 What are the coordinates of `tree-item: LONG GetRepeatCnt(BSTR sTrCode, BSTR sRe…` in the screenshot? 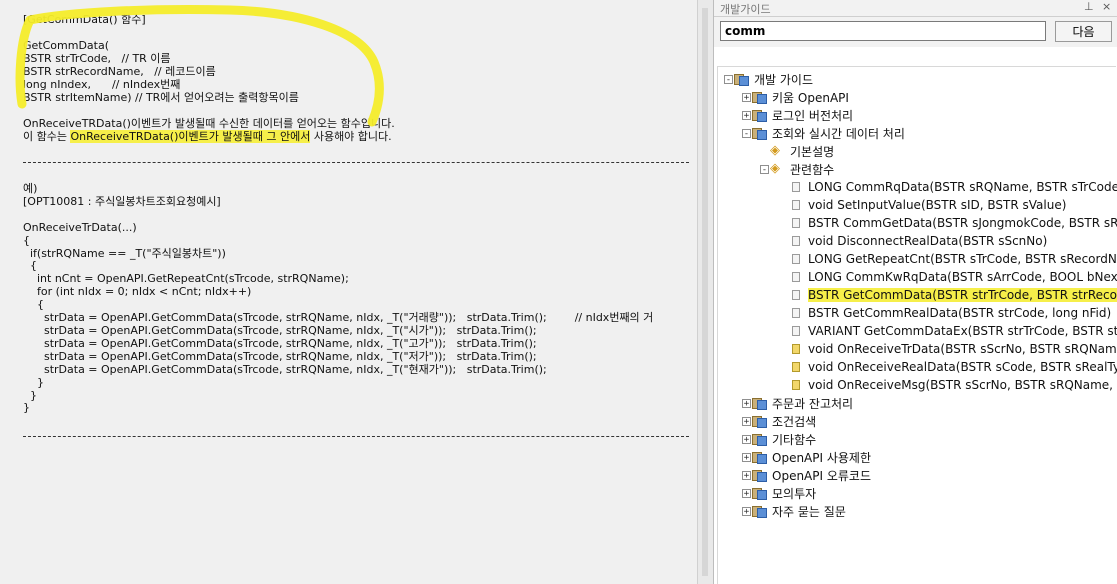 It's located at (953, 259).